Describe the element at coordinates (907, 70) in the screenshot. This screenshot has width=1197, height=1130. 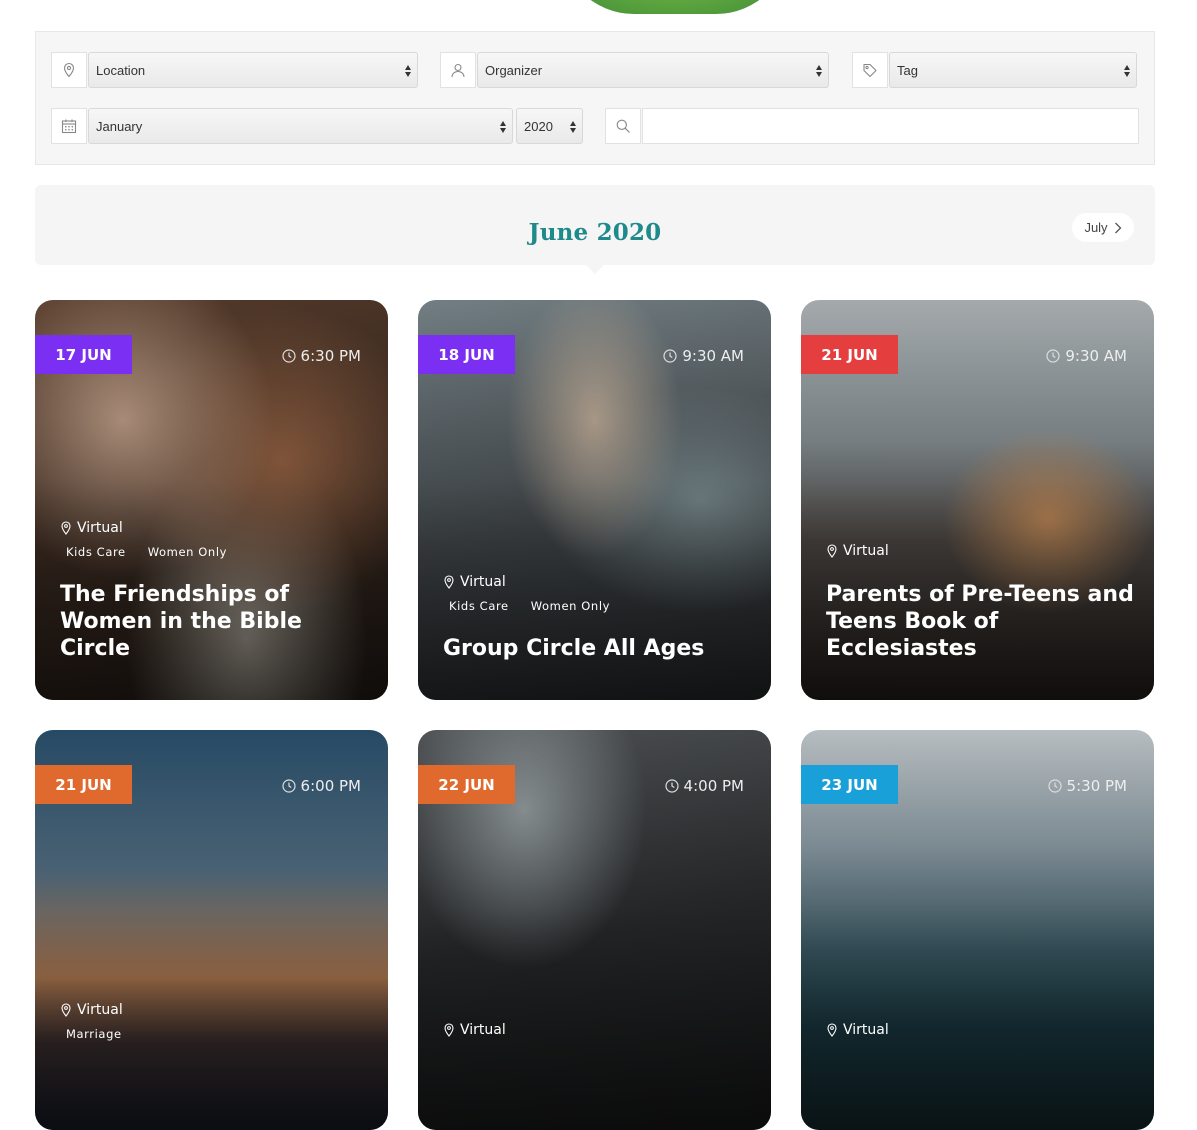
I see `tag-select-value: Tag` at that location.